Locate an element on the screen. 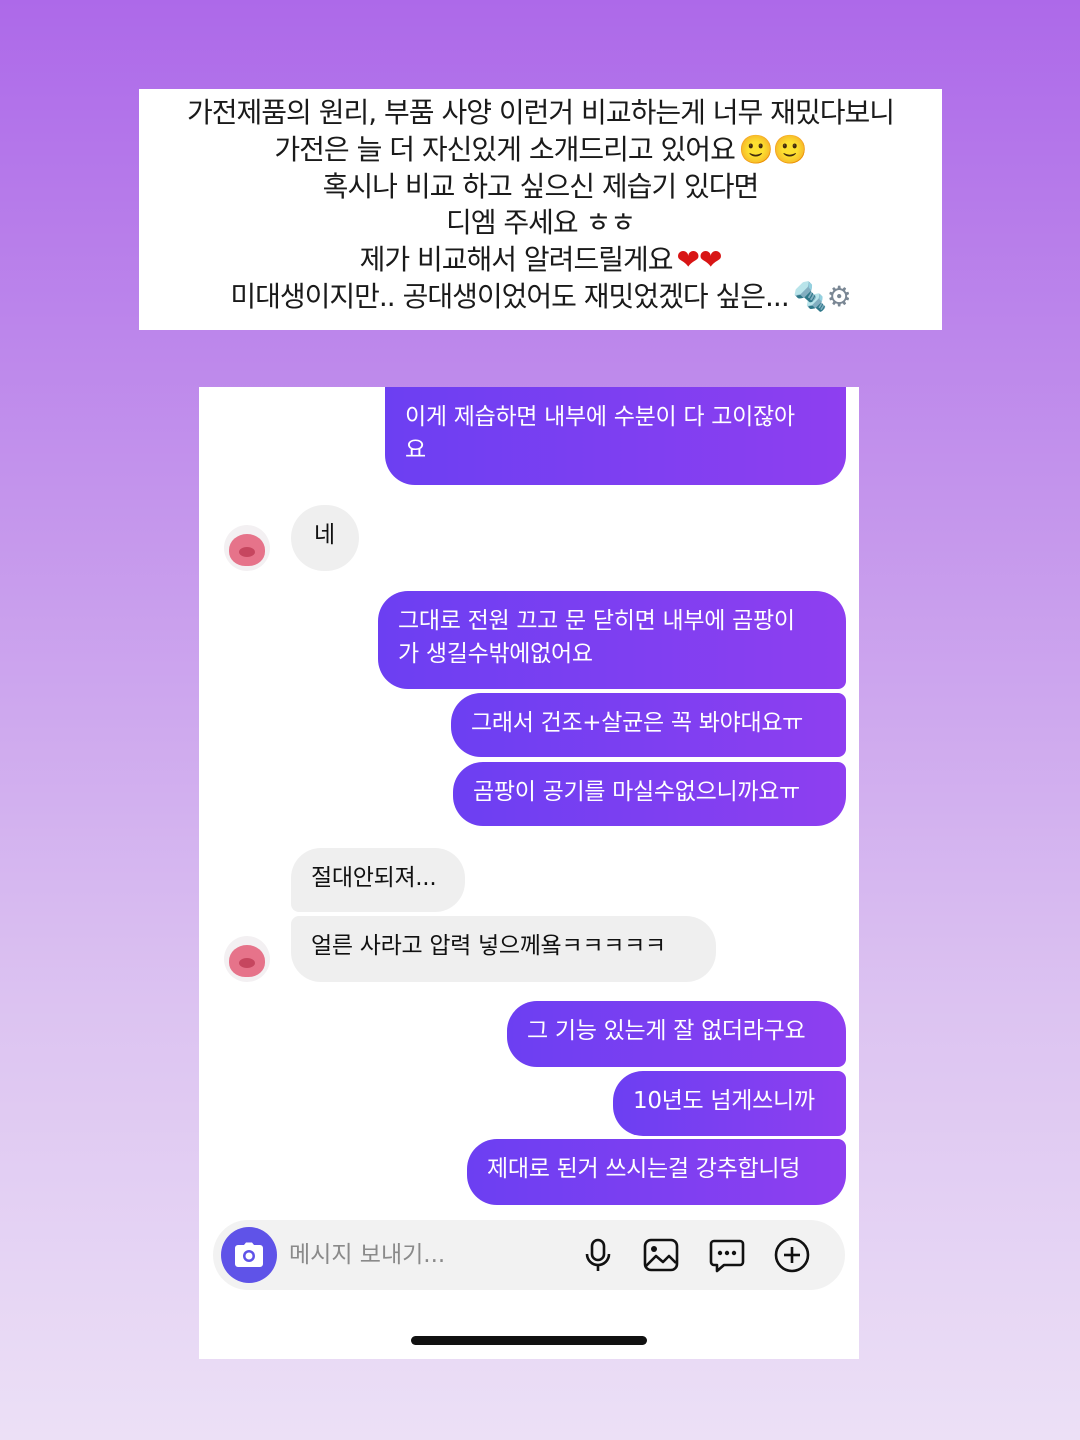  caption-line: 가전은 늘 더 자신있게 소개드리고 있어요 🙂🙂 is located at coordinates (541, 150).